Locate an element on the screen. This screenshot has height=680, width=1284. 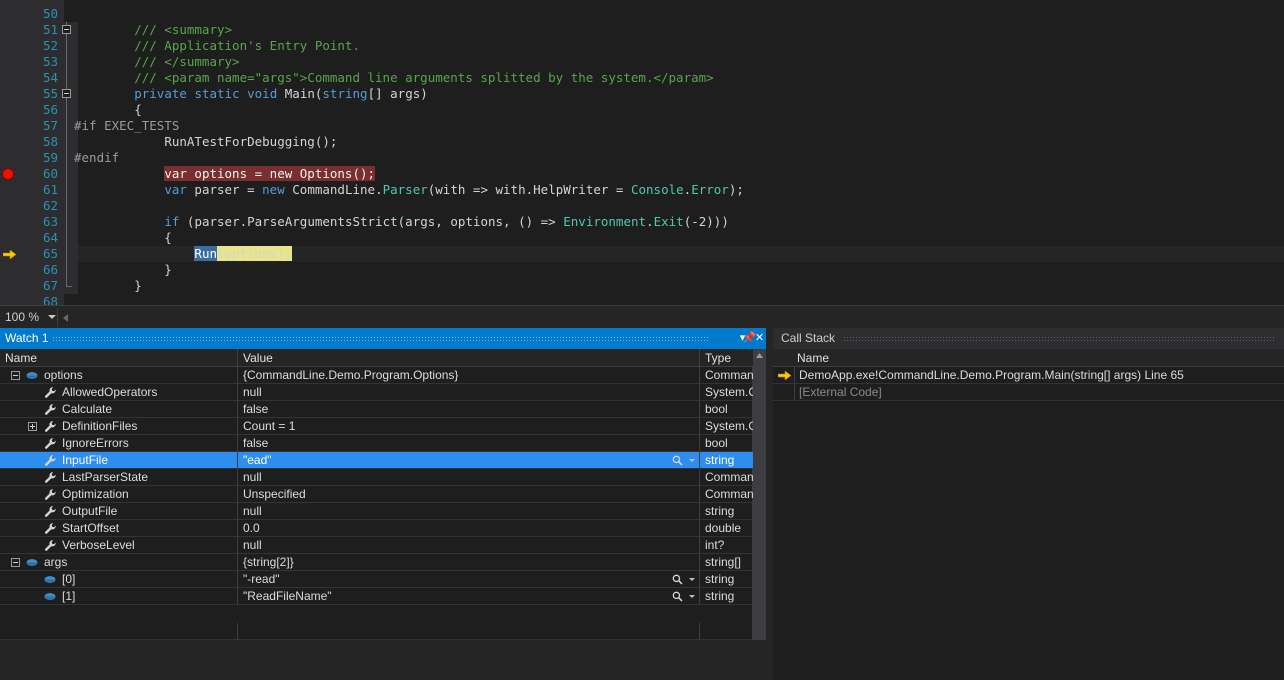
watch-row: Optimization Unspecified Comman is located at coordinates (376, 494).